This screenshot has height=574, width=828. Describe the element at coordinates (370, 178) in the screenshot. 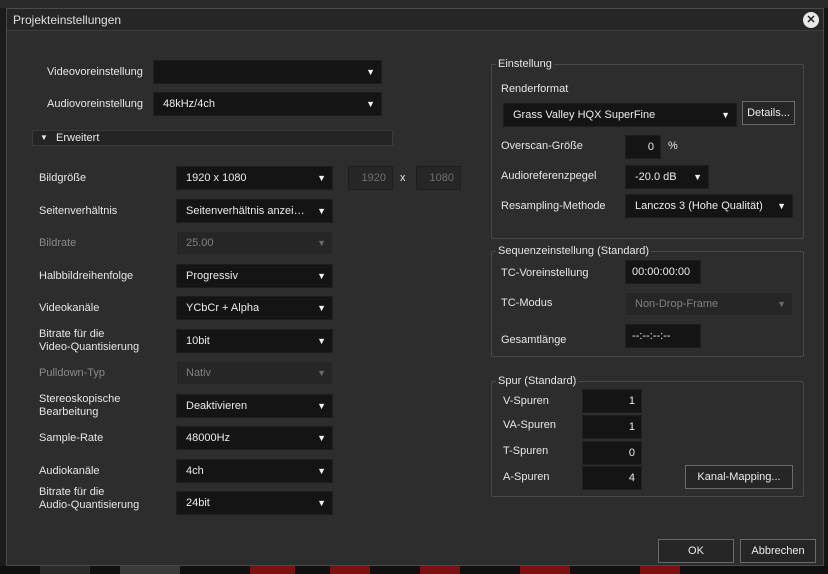

I see `frame-width-field: 1920` at that location.